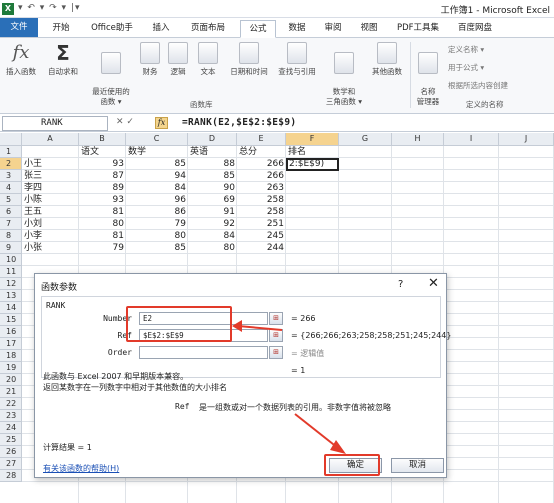 Image resolution: width=554 pixels, height=503 pixels. What do you see at coordinates (212, 188) in the screenshot?
I see `cell-D4: 90` at bounding box center [212, 188].